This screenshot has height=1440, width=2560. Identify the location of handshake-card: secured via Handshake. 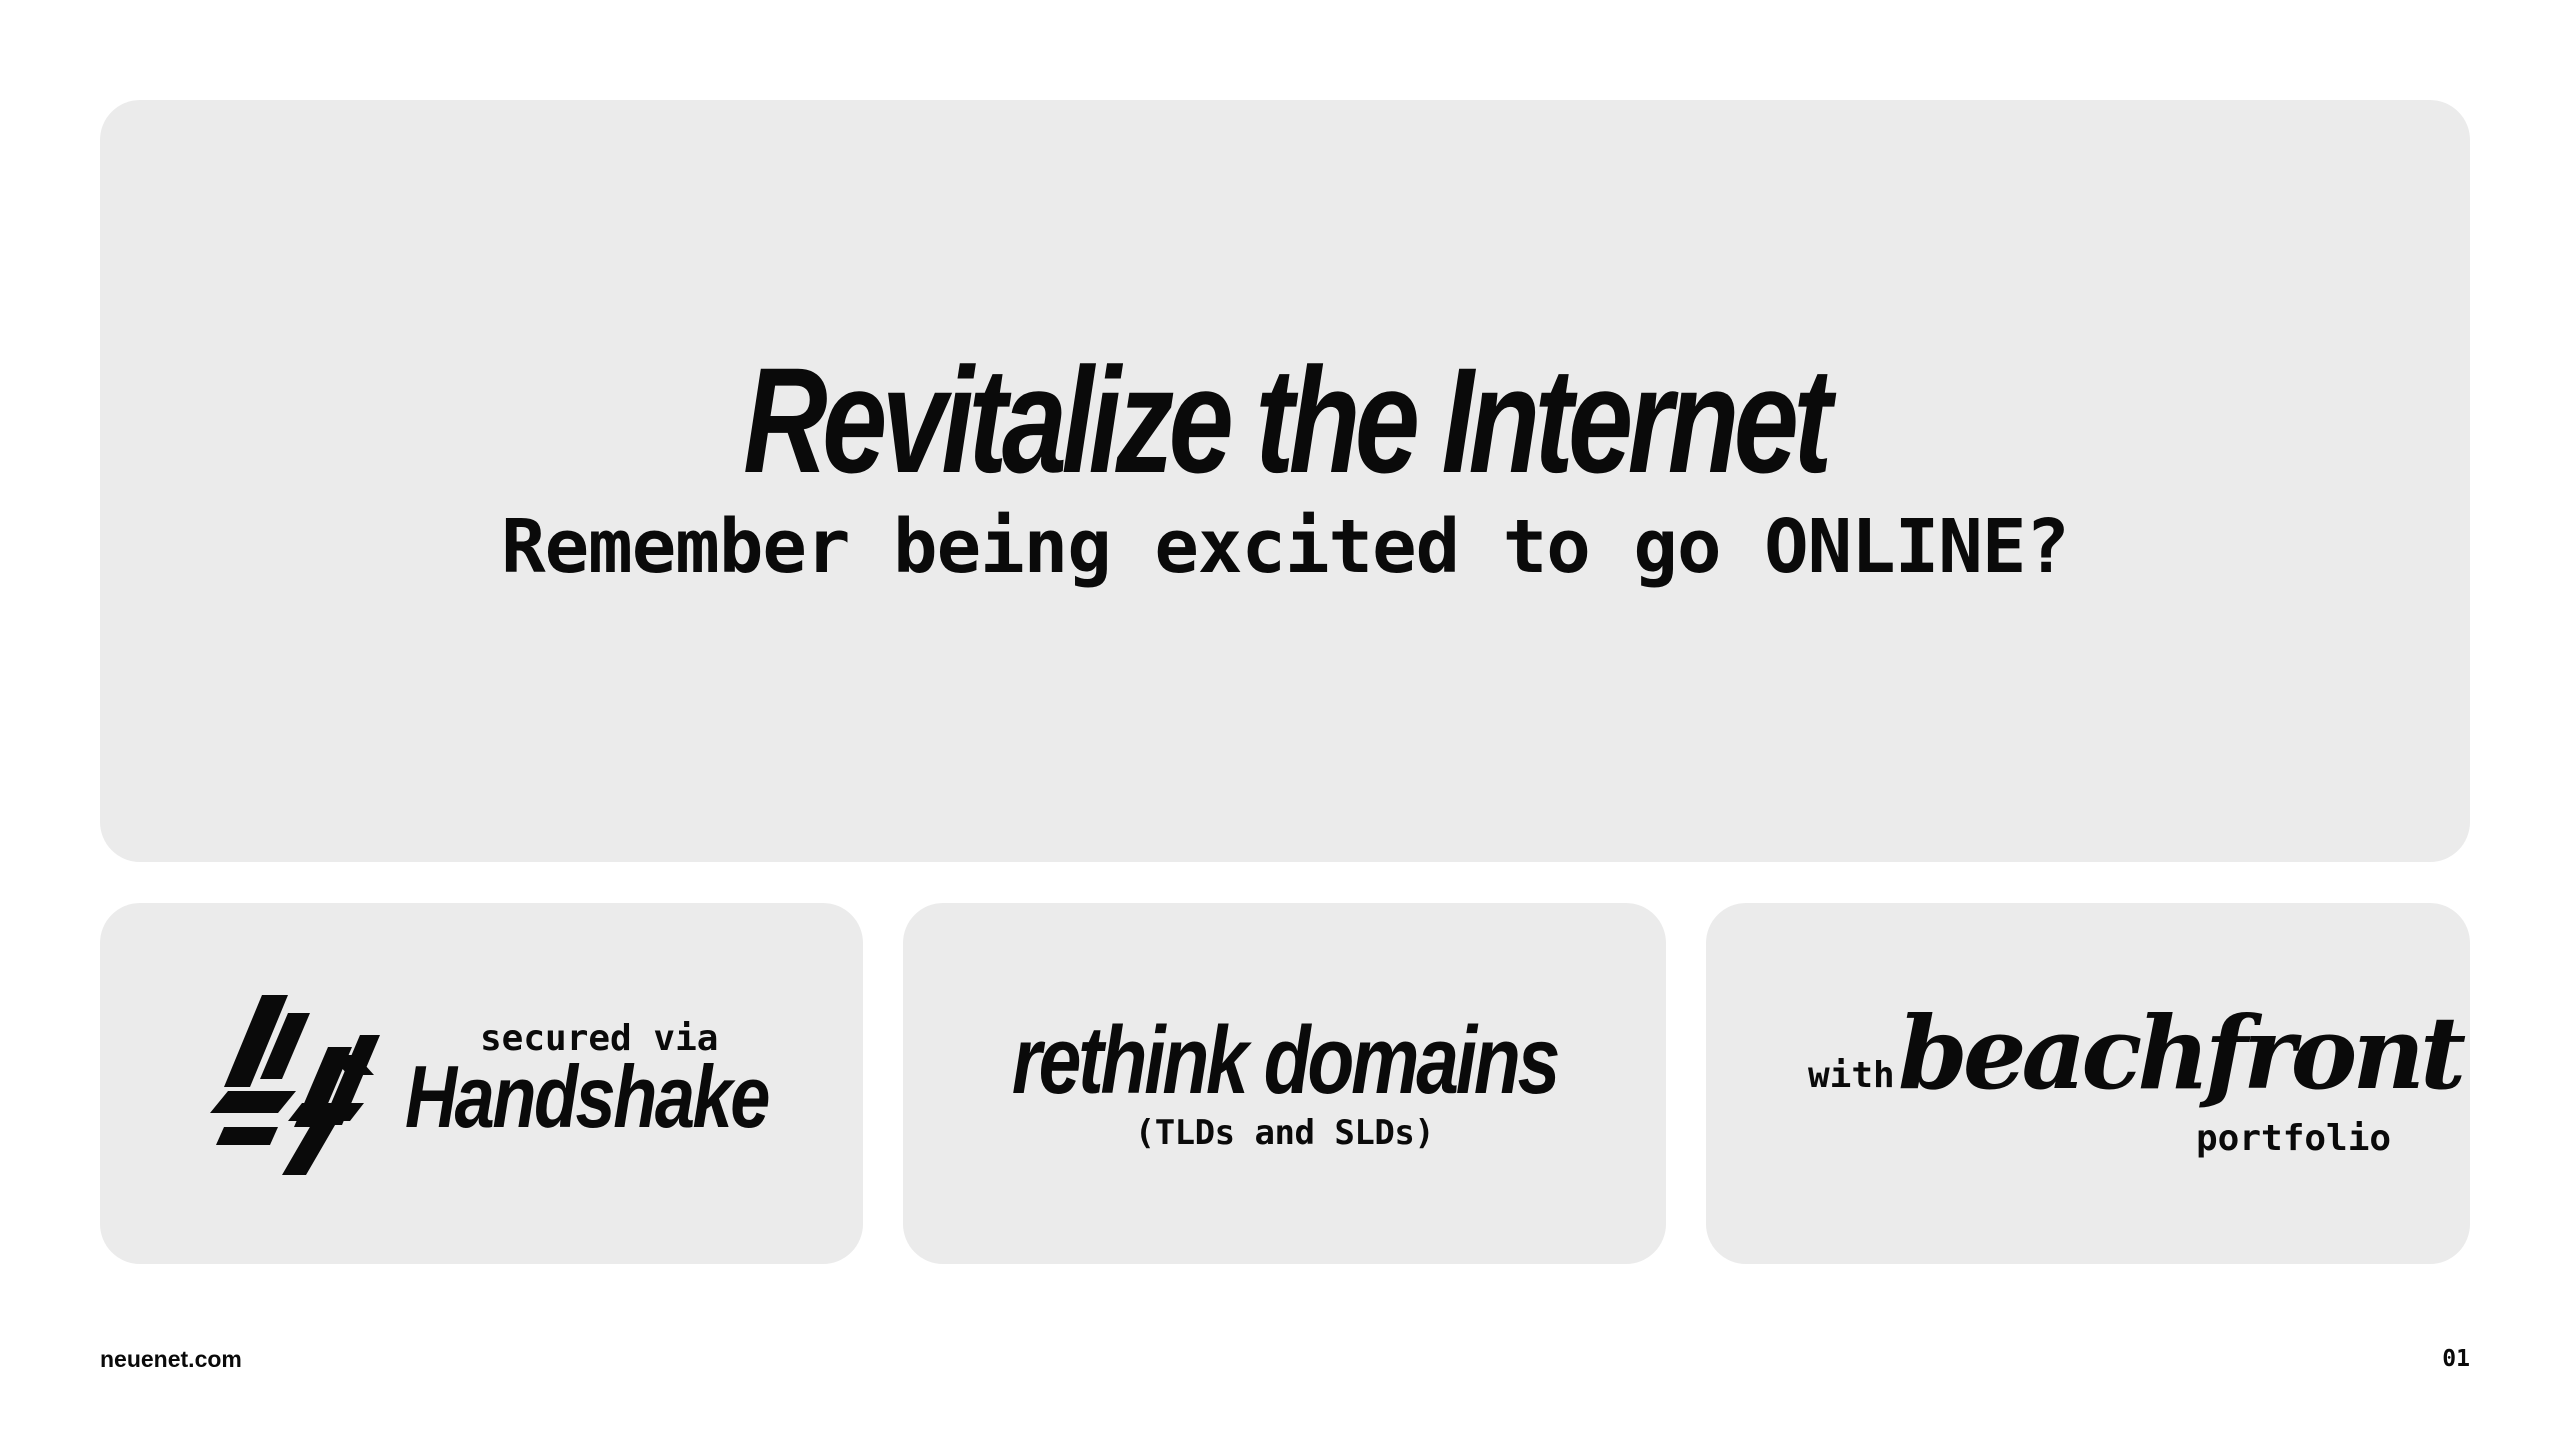
(481, 1083).